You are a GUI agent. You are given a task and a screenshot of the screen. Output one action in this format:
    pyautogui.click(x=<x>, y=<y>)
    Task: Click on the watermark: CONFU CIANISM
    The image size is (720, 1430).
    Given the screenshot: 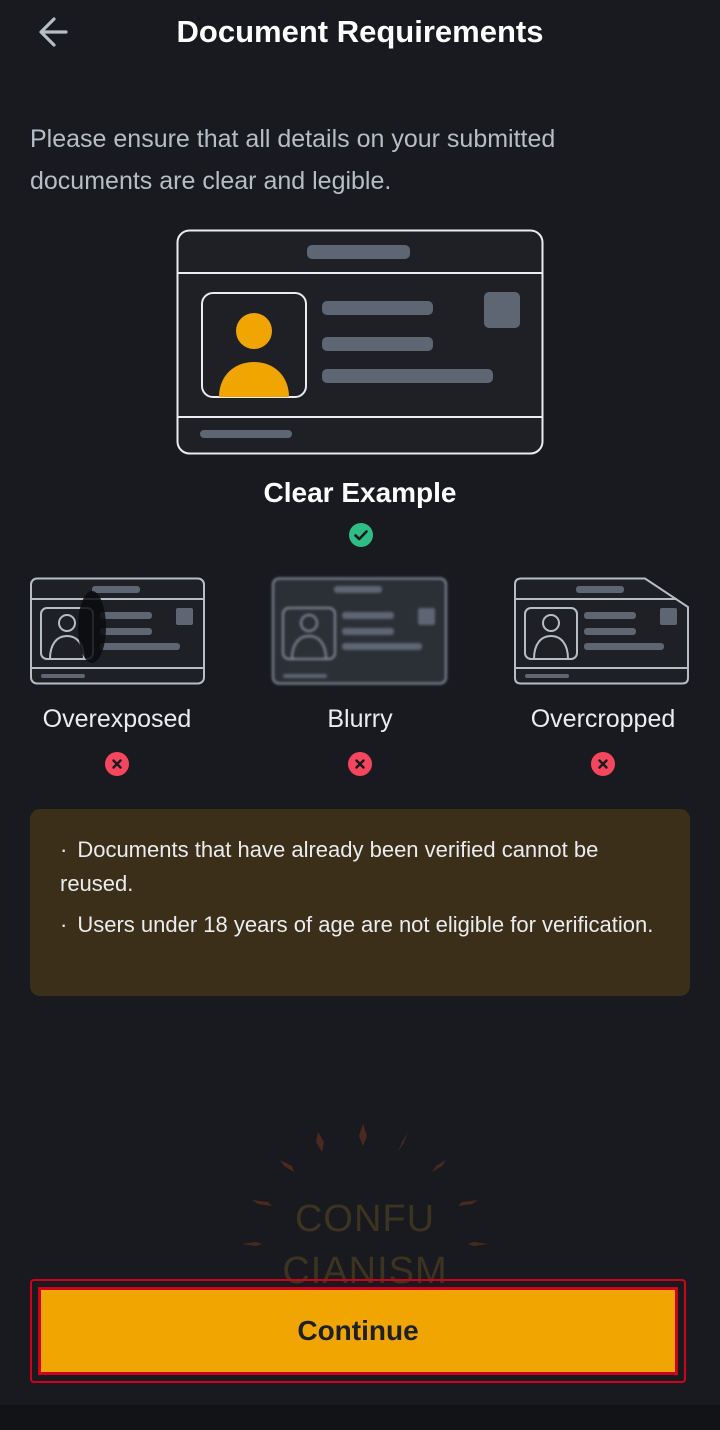 What is the action you would take?
    pyautogui.click(x=365, y=1206)
    